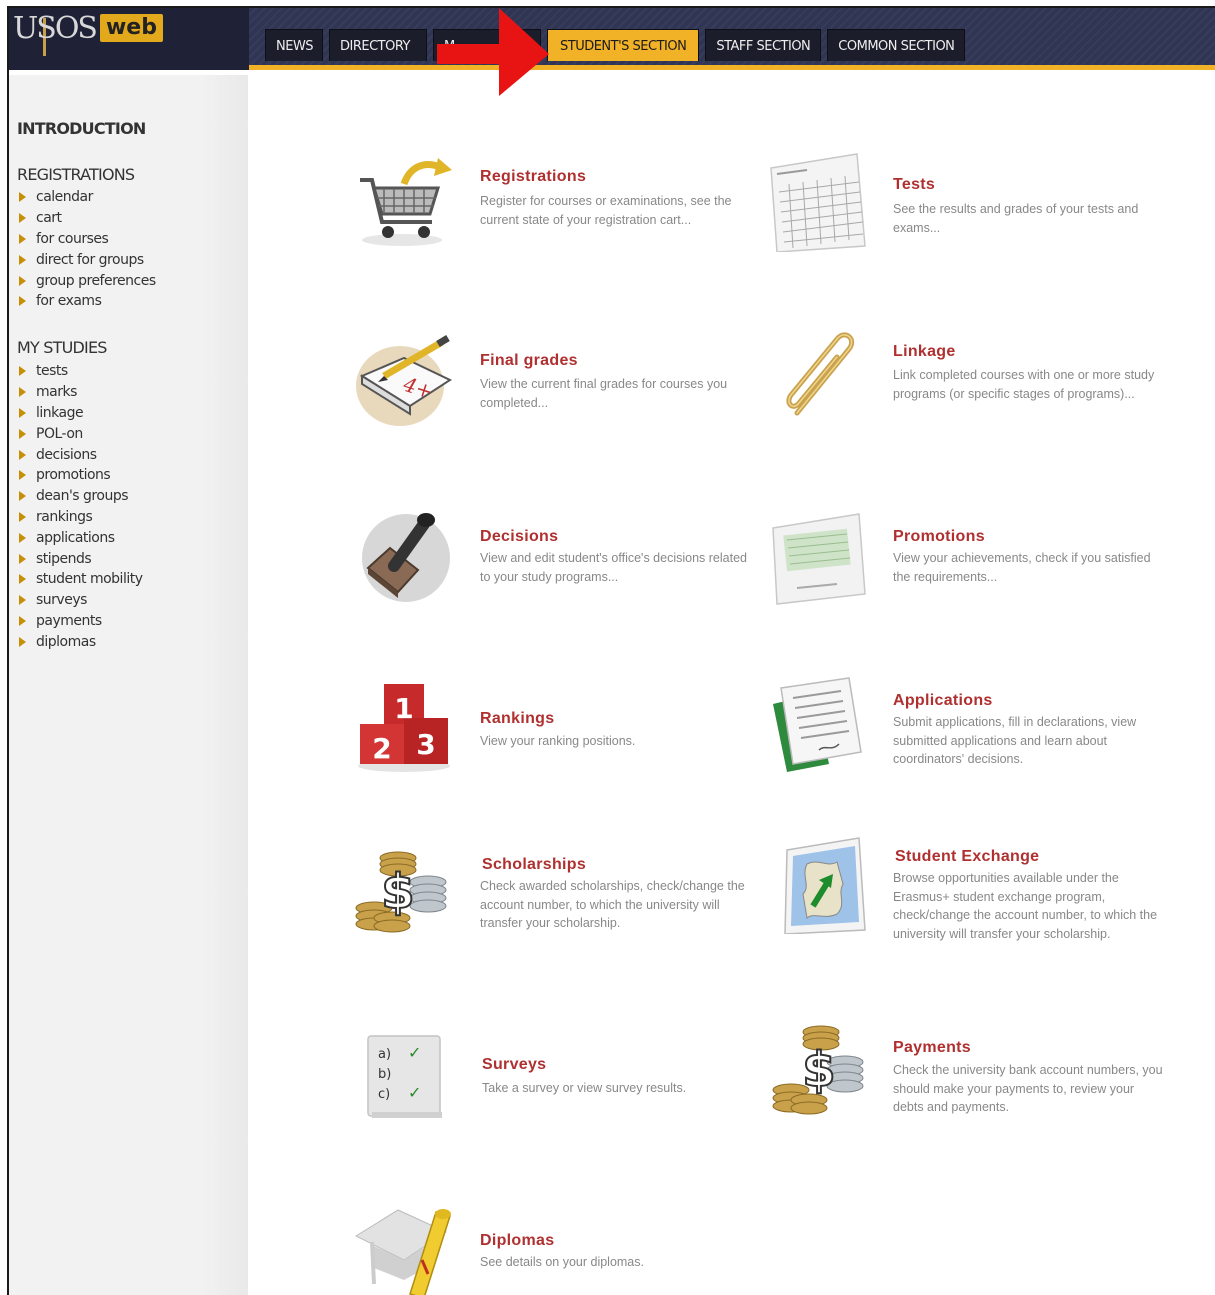 The image size is (1215, 1295). Describe the element at coordinates (406, 202) in the screenshot. I see `shopping-cart-icon` at that location.